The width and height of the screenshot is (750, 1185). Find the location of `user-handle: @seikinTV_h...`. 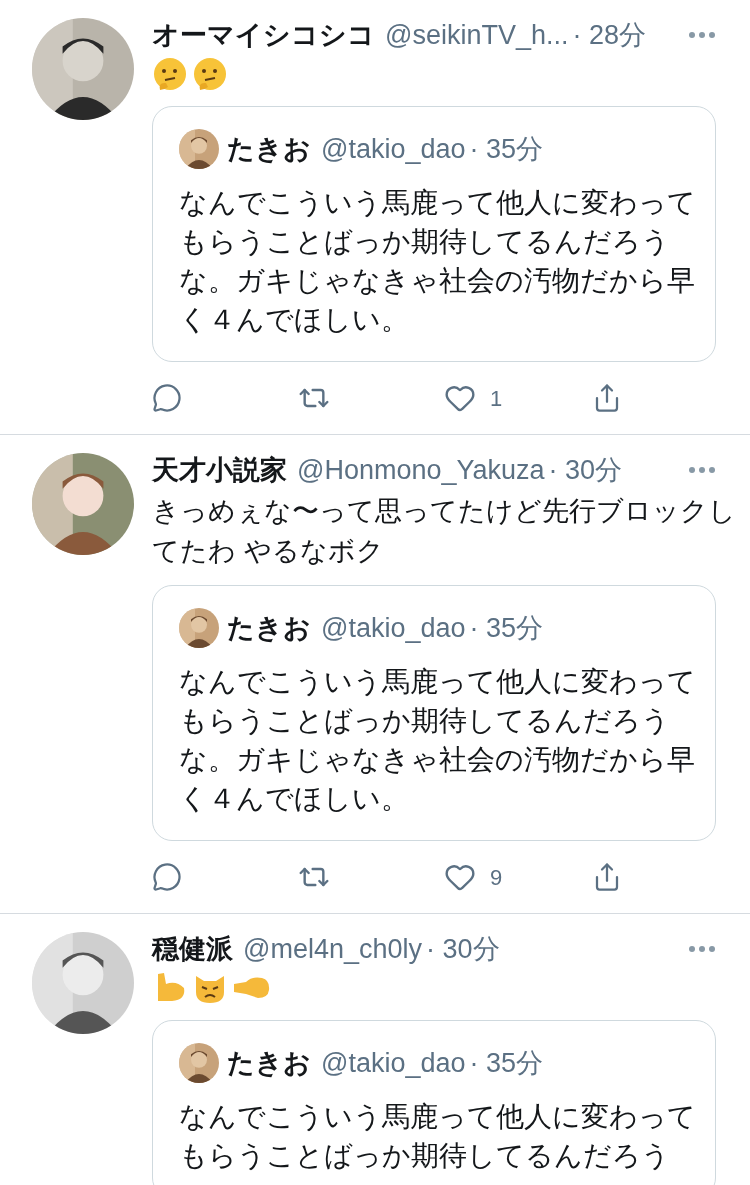

user-handle: @seikinTV_h... is located at coordinates (477, 35).